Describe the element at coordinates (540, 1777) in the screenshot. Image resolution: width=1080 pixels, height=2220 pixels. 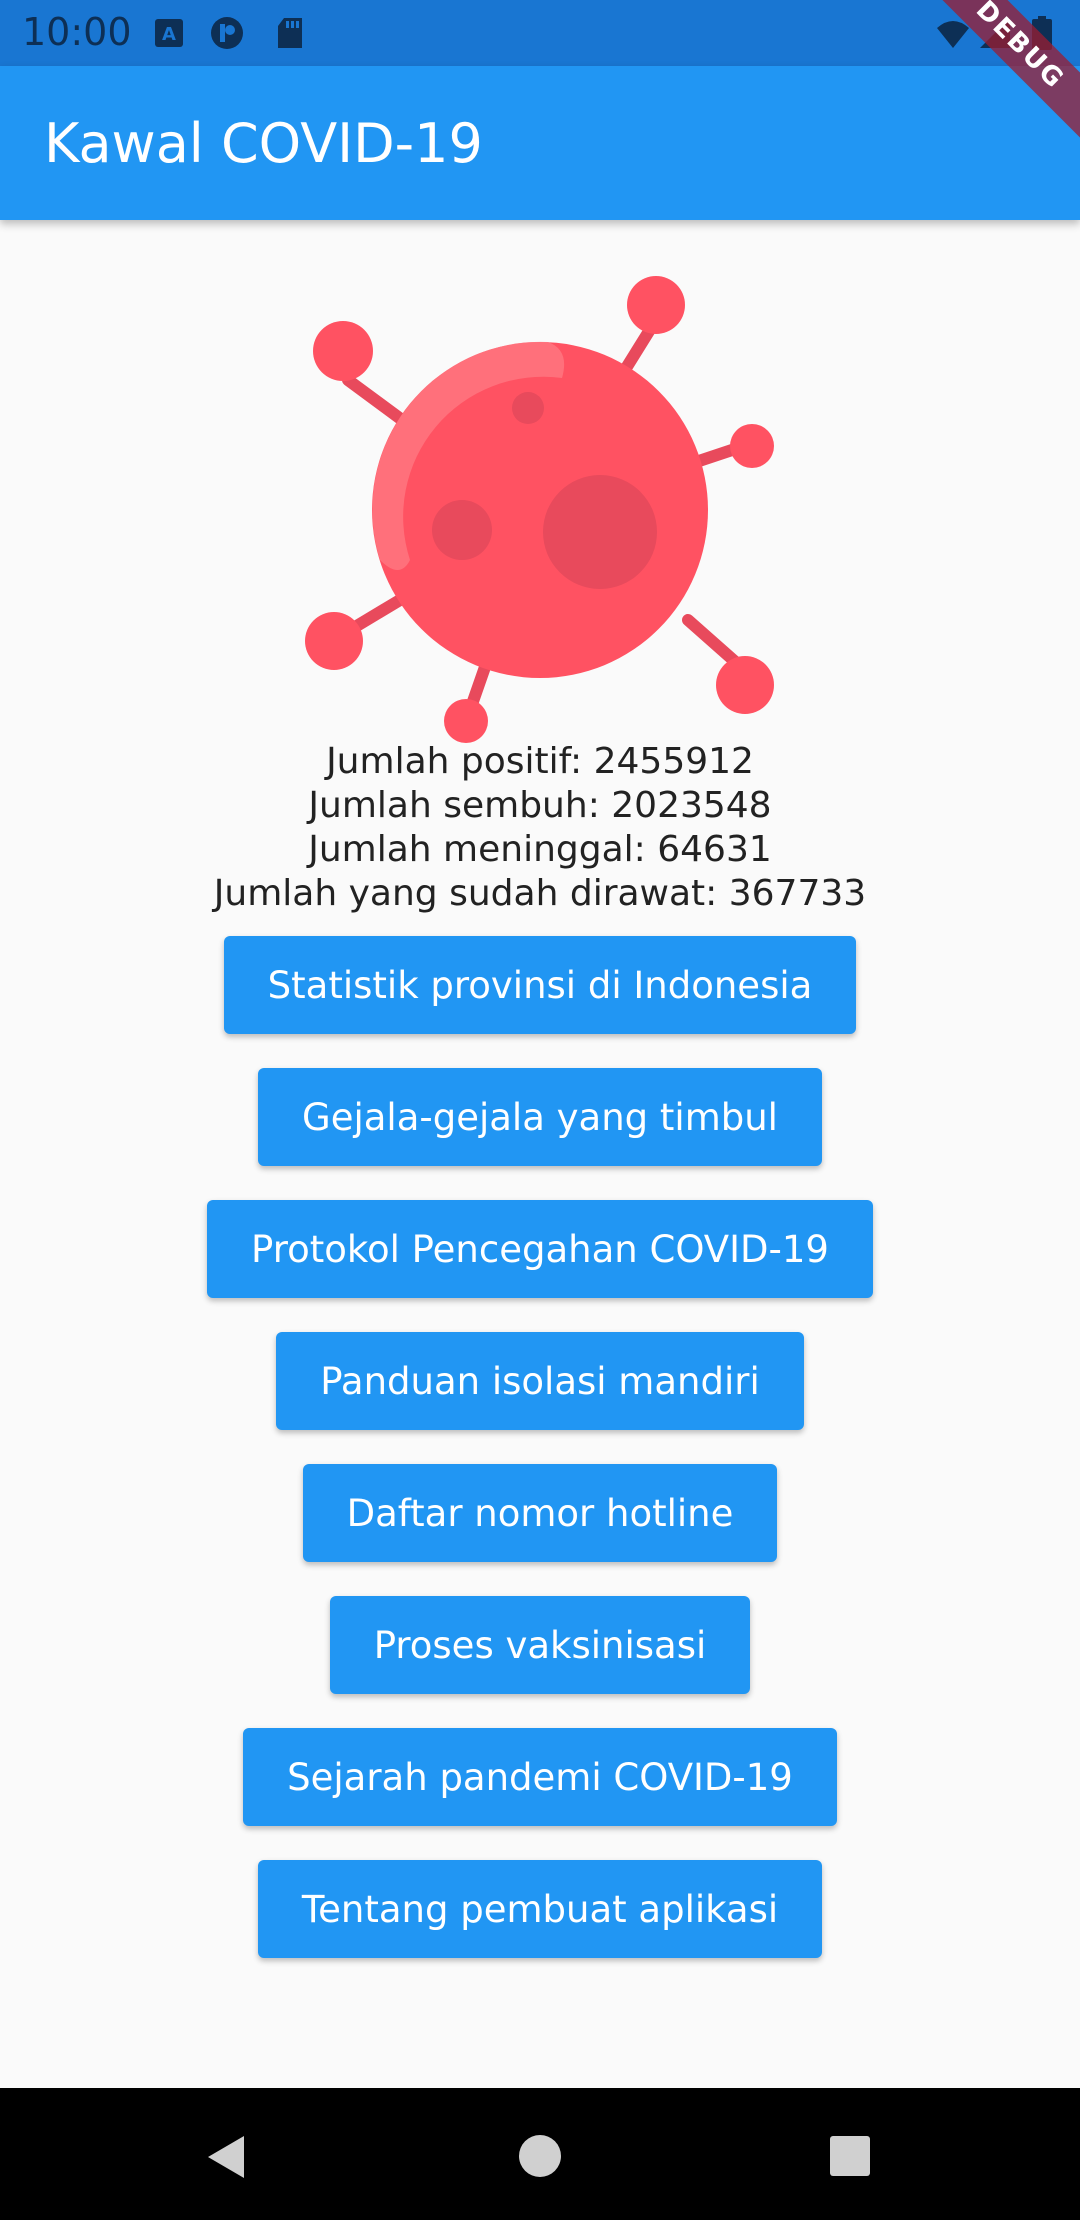
I see `pandemic-history-button: Sejarah pandemi COVID-19` at that location.